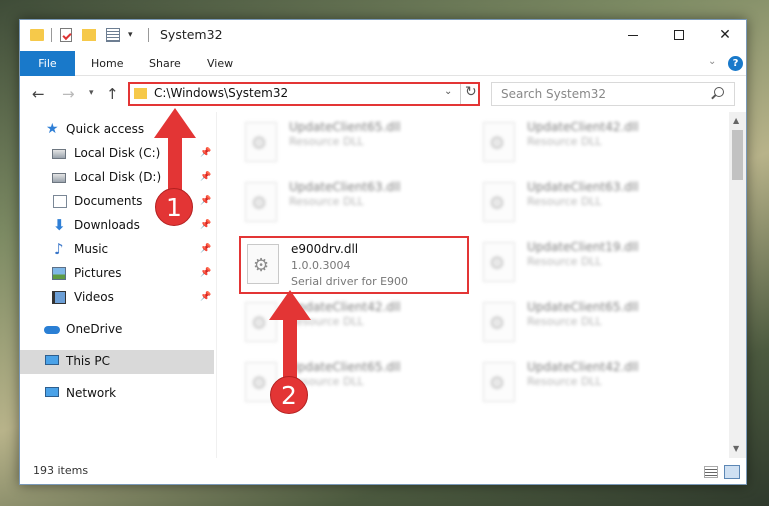 The image size is (769, 506). I want to click on pictures-icon, so click(59, 273).